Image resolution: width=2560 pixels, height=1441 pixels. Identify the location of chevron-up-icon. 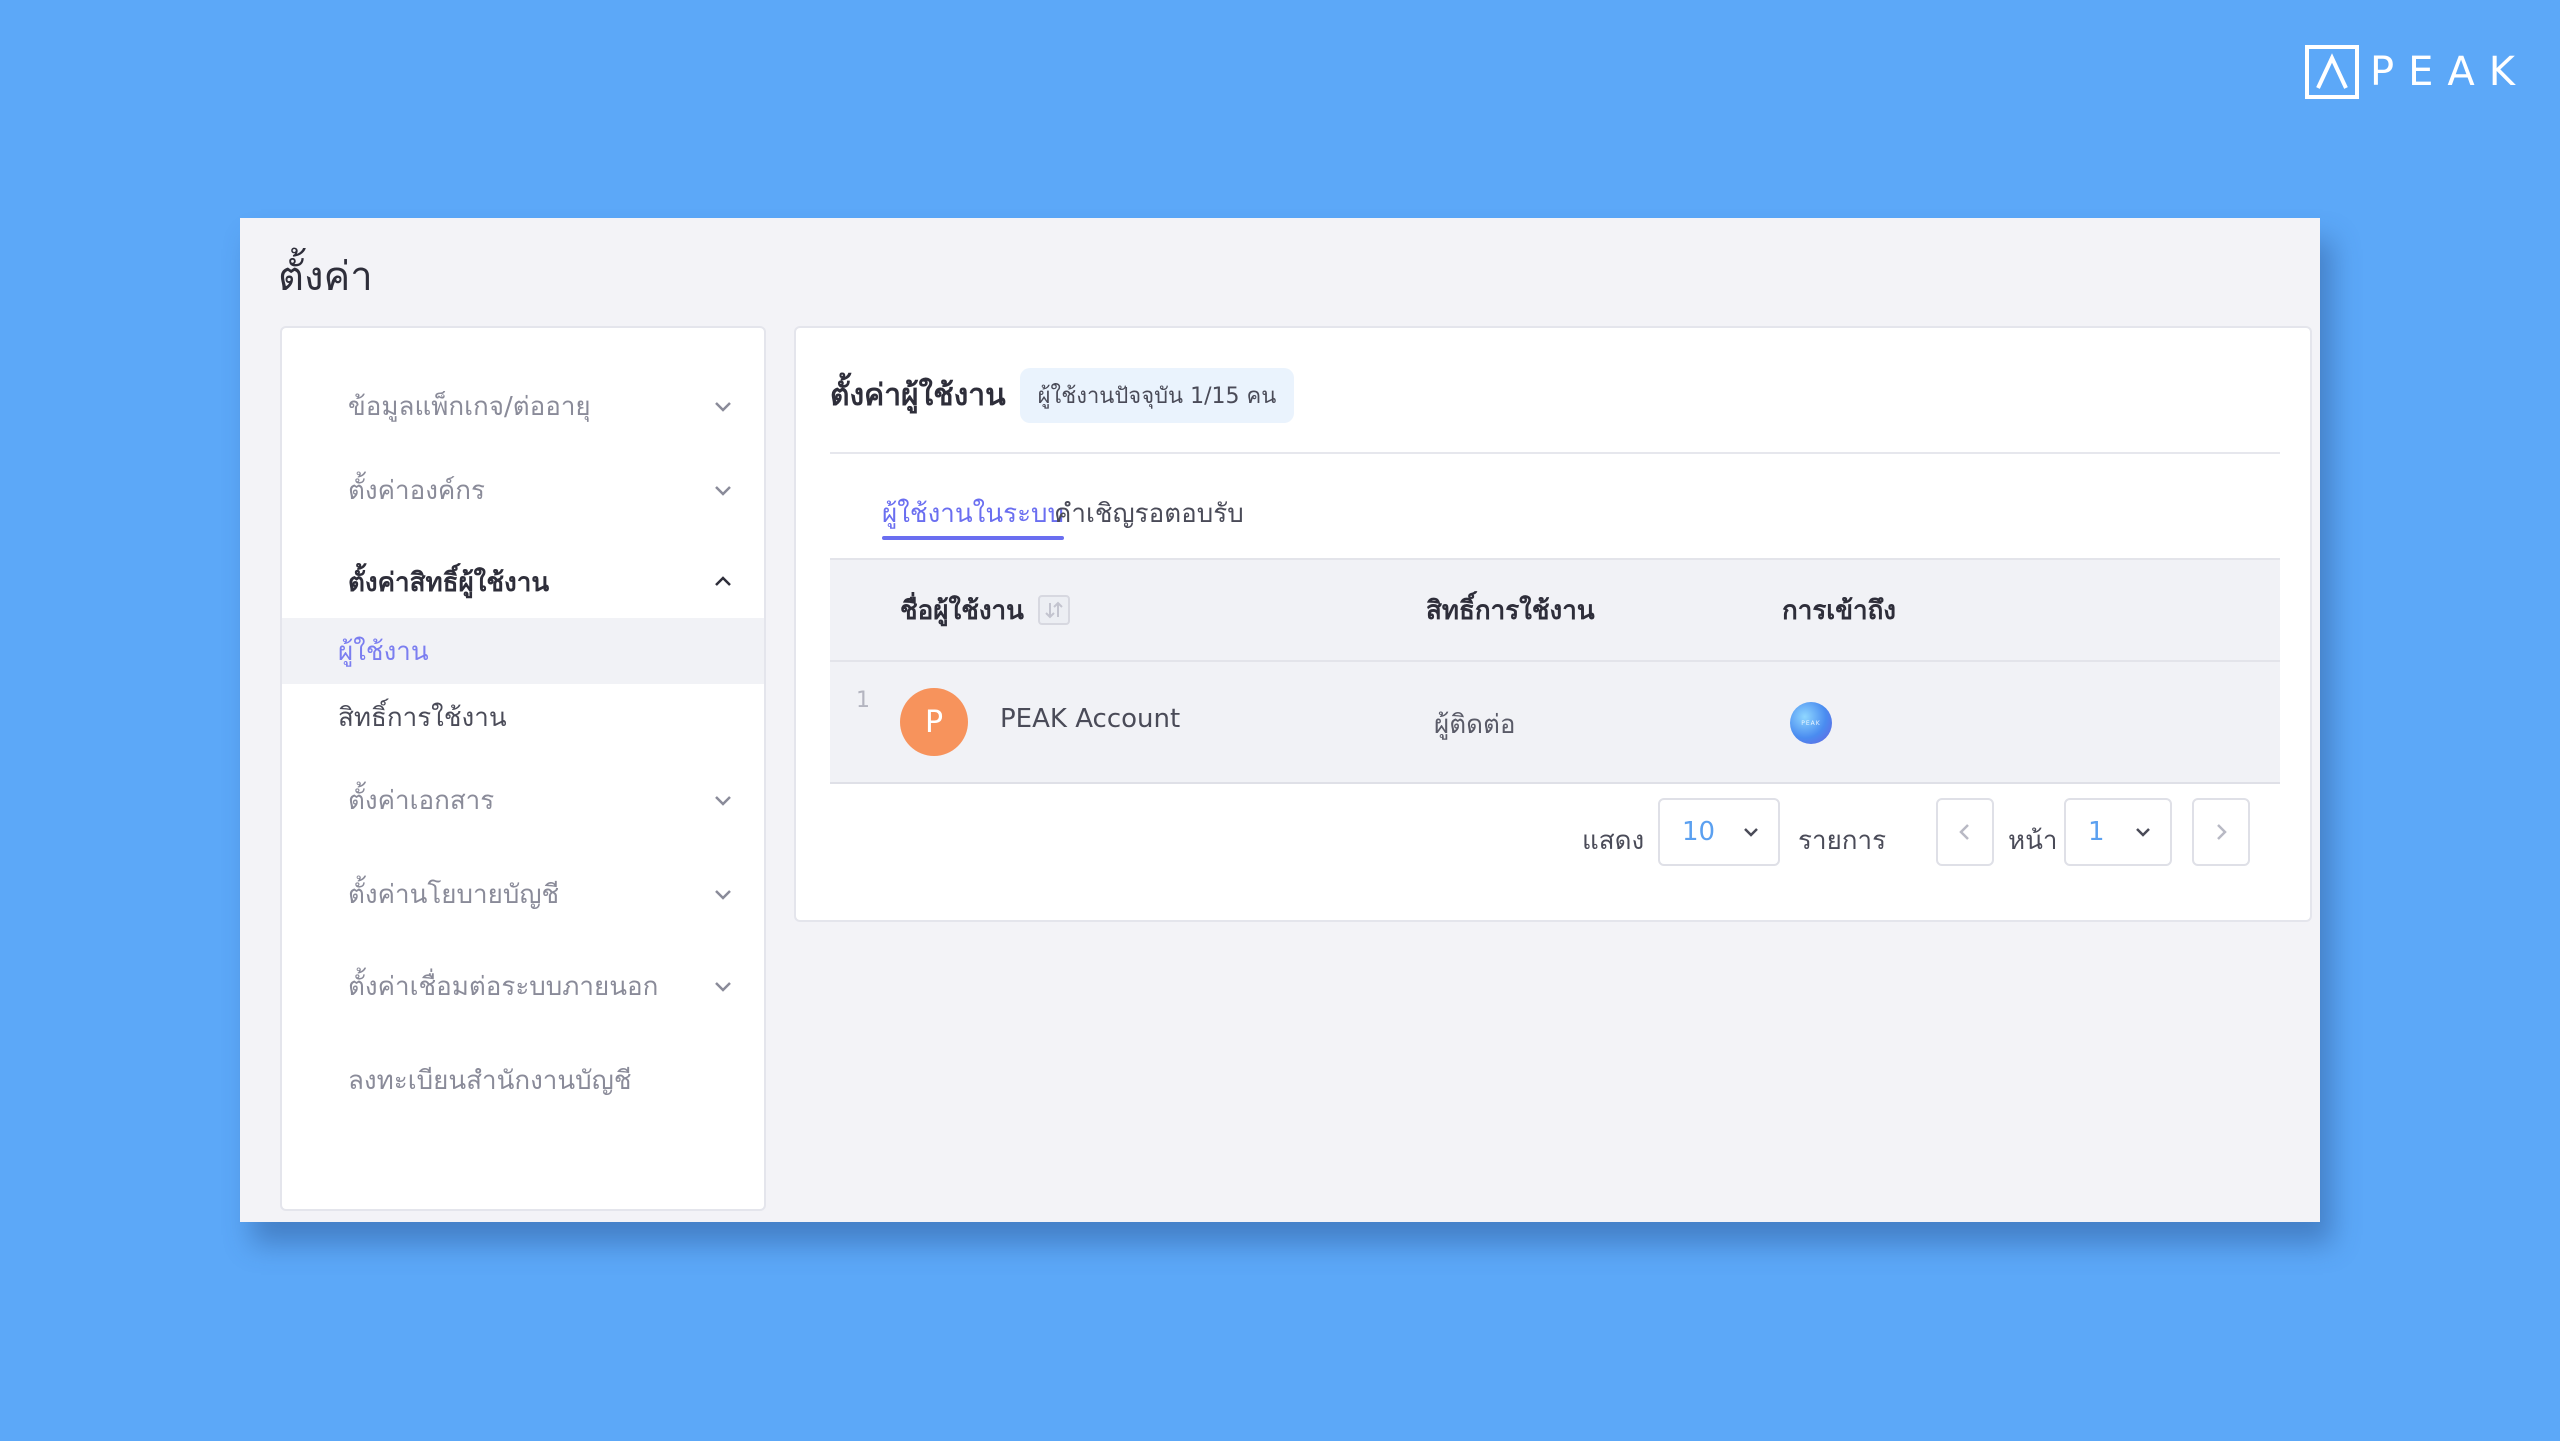
(723, 581).